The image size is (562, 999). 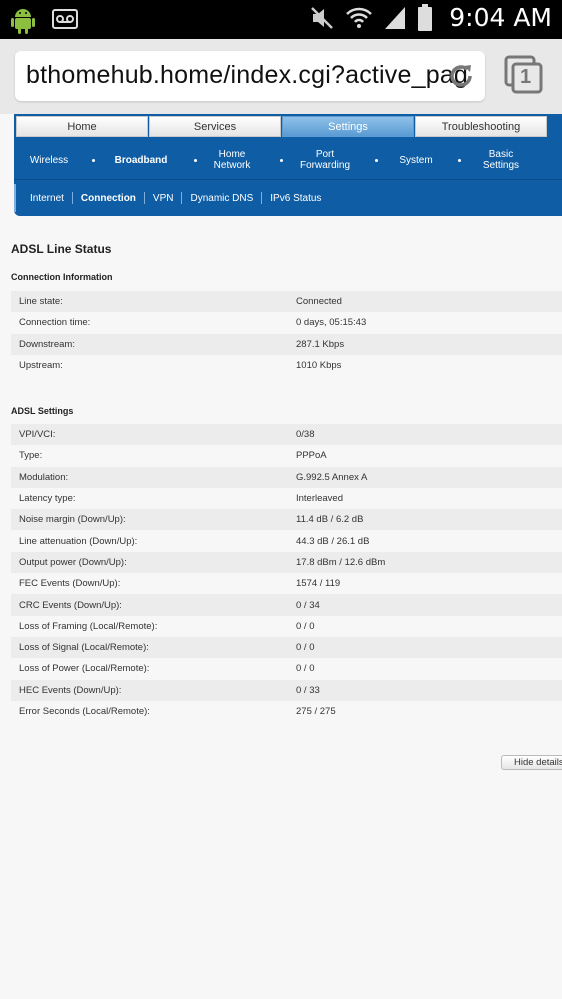 I want to click on hide-details-button: Hide details, so click(x=531, y=762).